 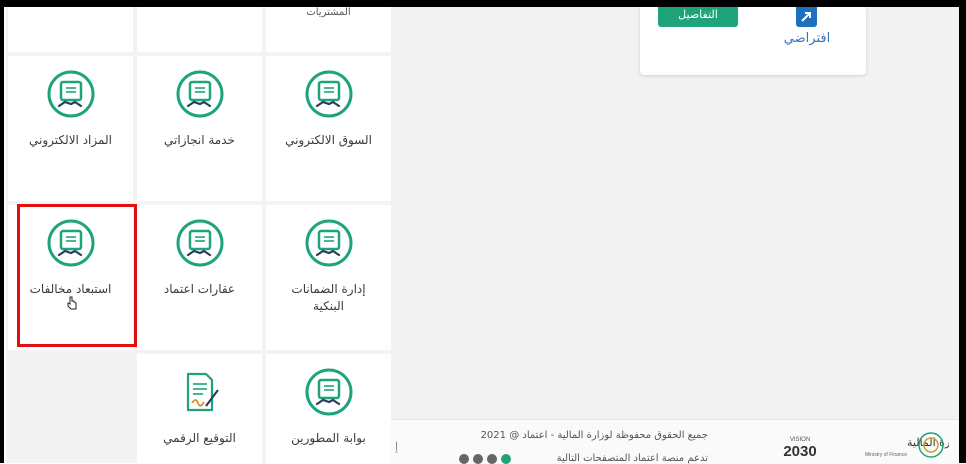 I want to click on ministry-of-finance-logo: وزارة المالية Ministry of Finance, so click(x=907, y=445).